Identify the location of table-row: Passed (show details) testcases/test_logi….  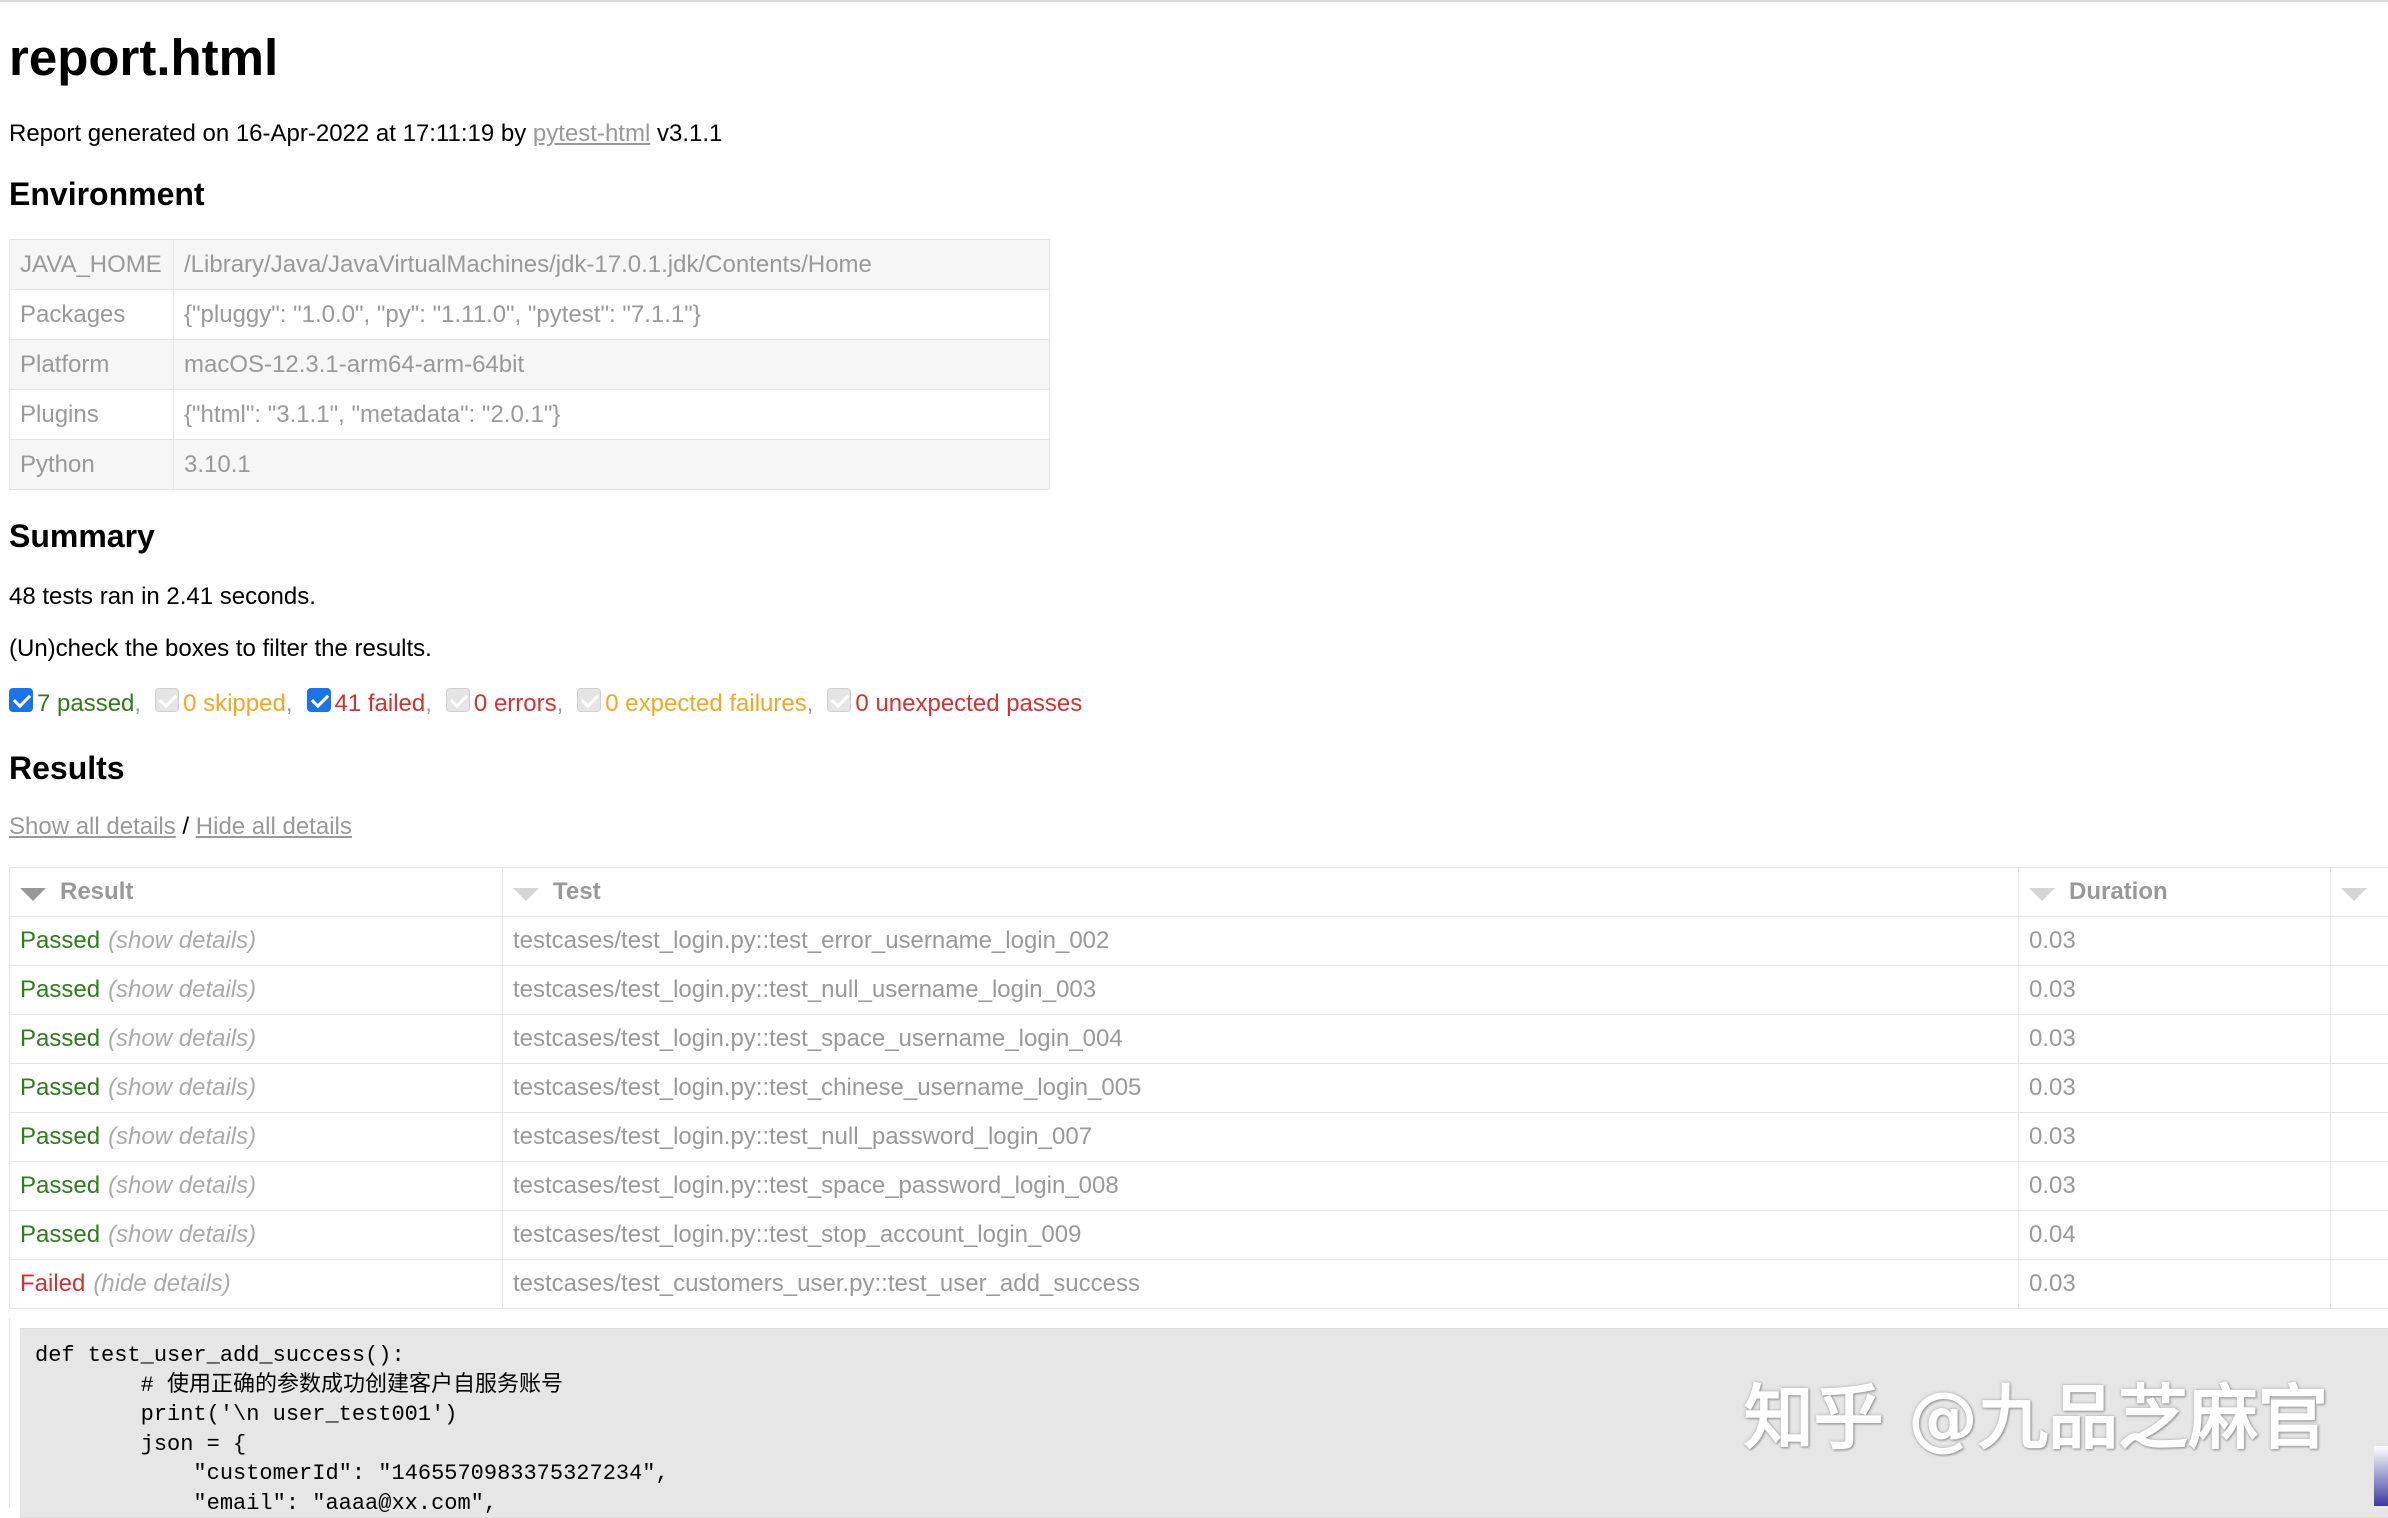
(1199, 1039).